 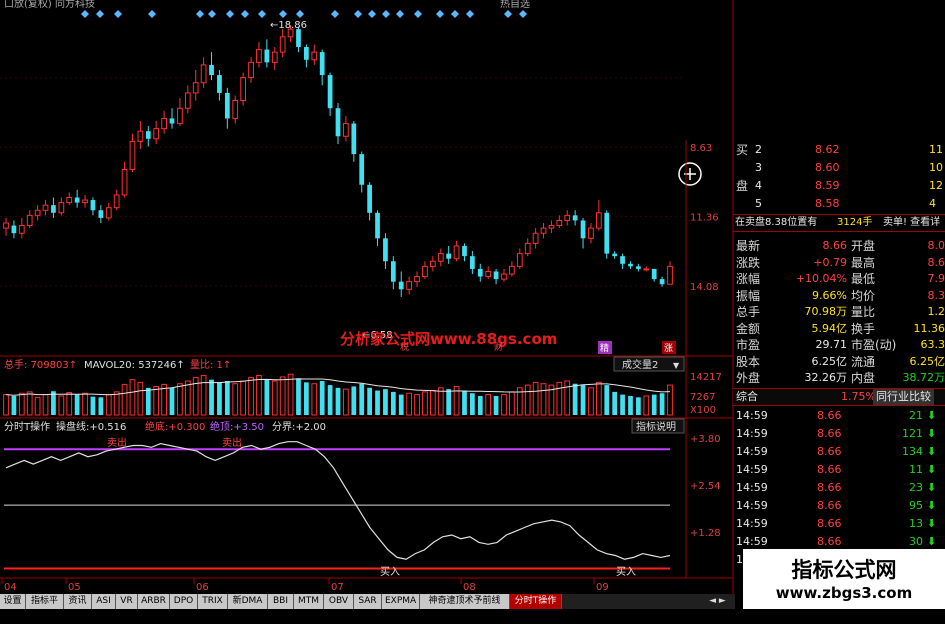 What do you see at coordinates (916, 487) in the screenshot?
I see `tick-volume: 23` at bounding box center [916, 487].